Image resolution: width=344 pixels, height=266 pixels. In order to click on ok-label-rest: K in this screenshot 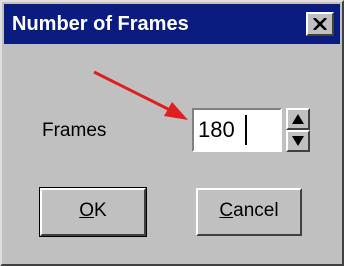, I will do `click(100, 210)`.